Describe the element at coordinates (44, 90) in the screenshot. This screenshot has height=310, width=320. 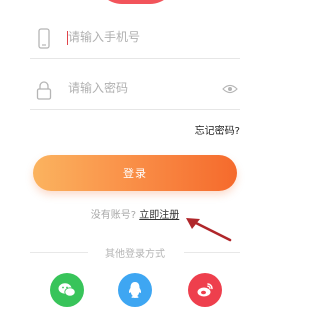
I see `lock-icon` at that location.